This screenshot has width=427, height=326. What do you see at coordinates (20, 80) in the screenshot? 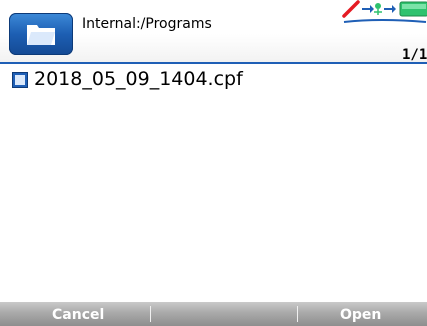
I see `file-icon` at bounding box center [20, 80].